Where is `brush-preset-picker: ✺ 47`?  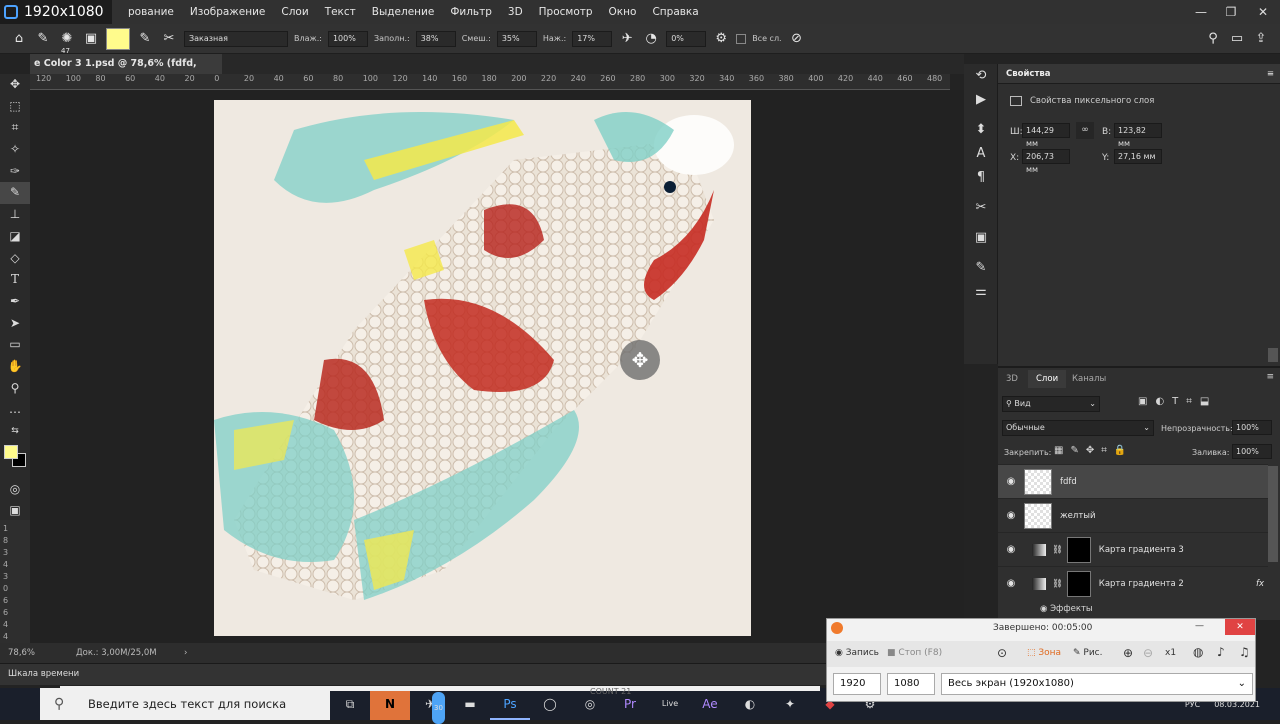
brush-preset-picker: ✺ 47 is located at coordinates (67, 42).